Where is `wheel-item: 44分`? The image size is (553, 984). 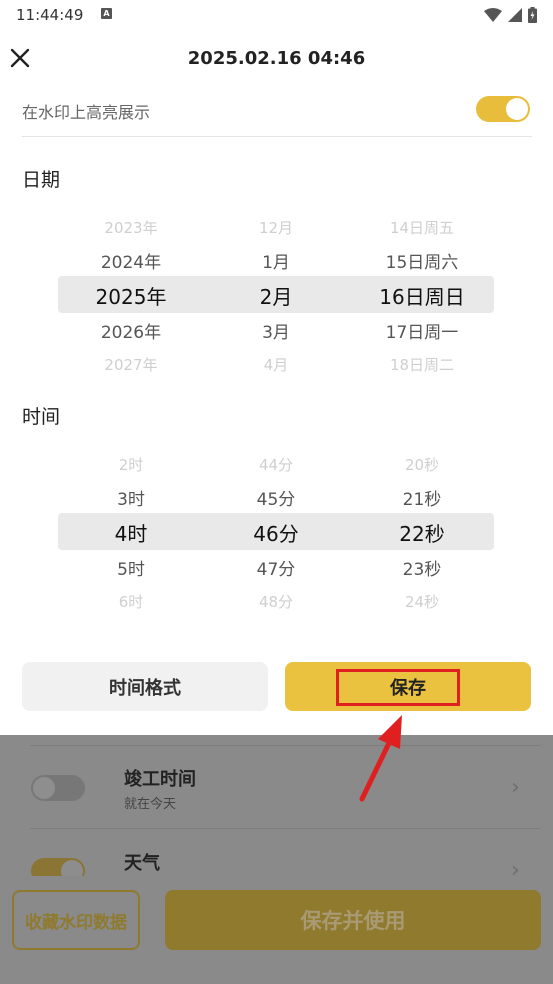 wheel-item: 44分 is located at coordinates (276, 465).